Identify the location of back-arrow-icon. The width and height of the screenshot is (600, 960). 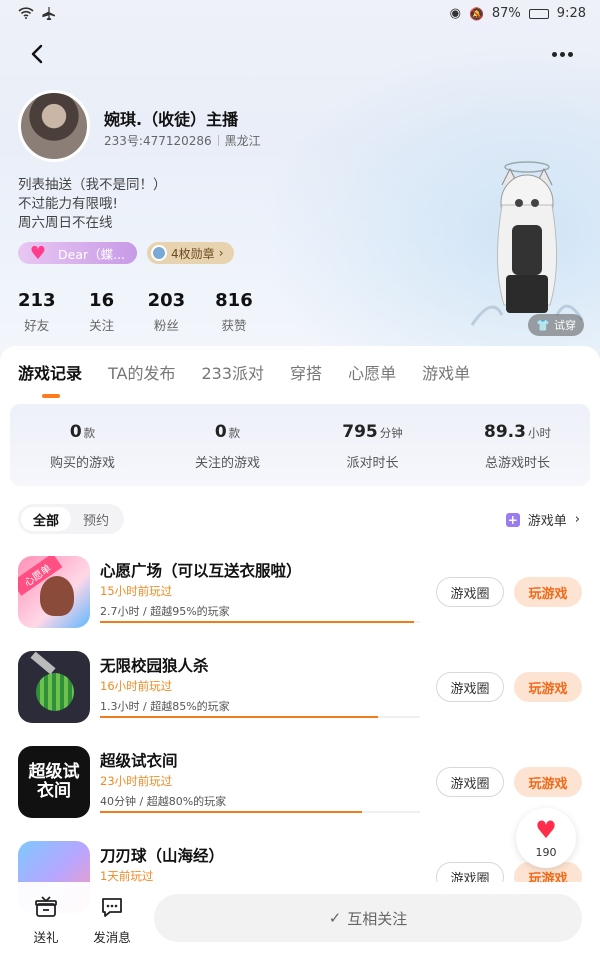
(38, 54).